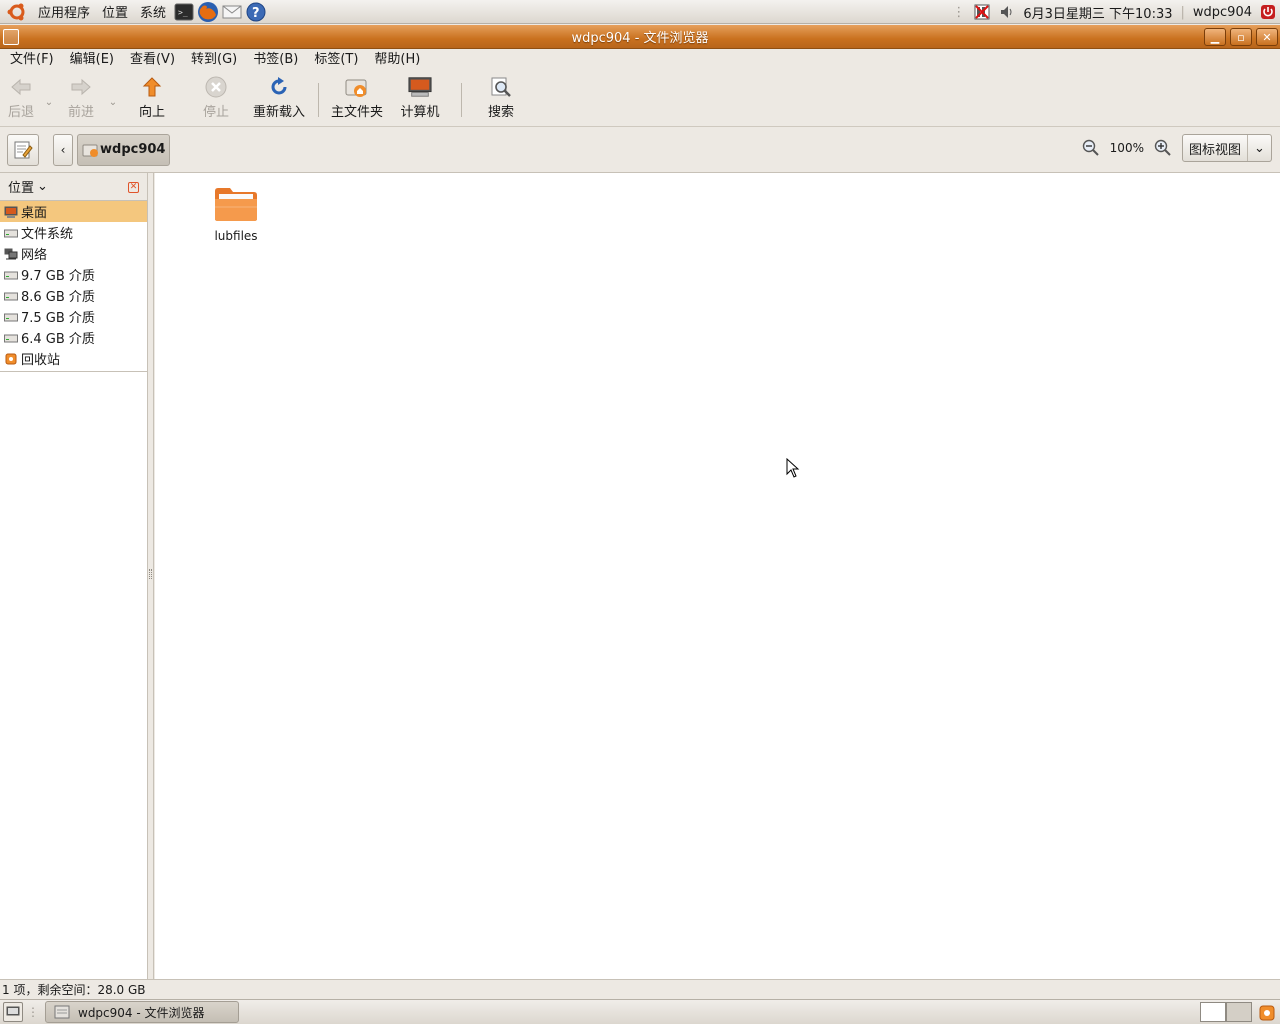  What do you see at coordinates (42, 186) in the screenshot?
I see `chevron-down-icon: ⌄` at bounding box center [42, 186].